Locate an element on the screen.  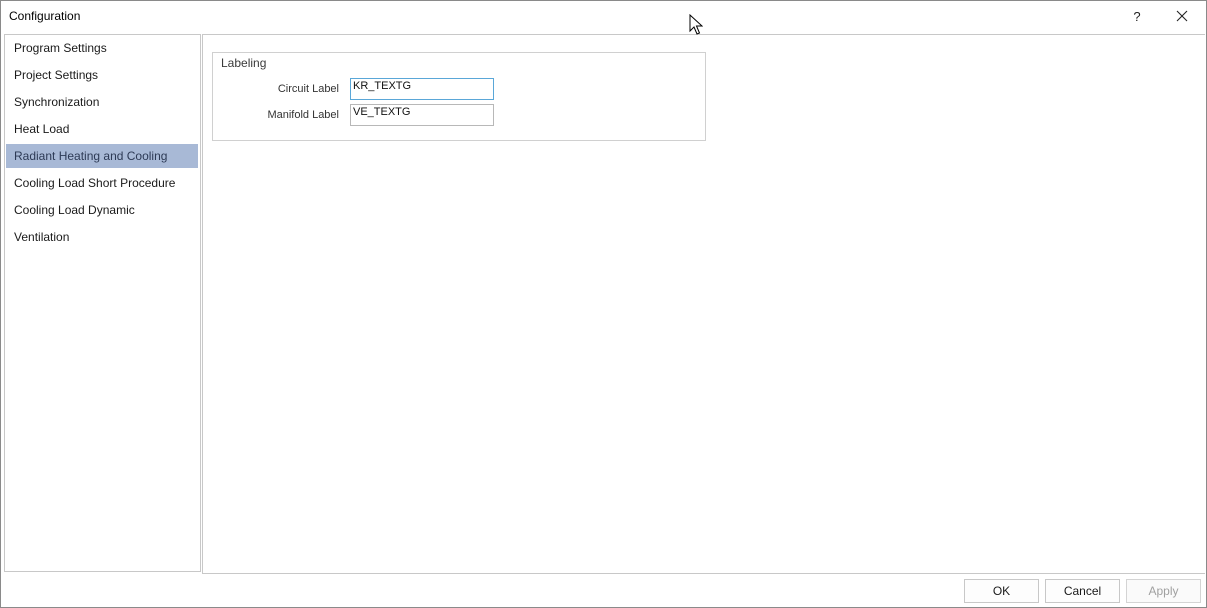
help-button: ? is located at coordinates (1137, 16).